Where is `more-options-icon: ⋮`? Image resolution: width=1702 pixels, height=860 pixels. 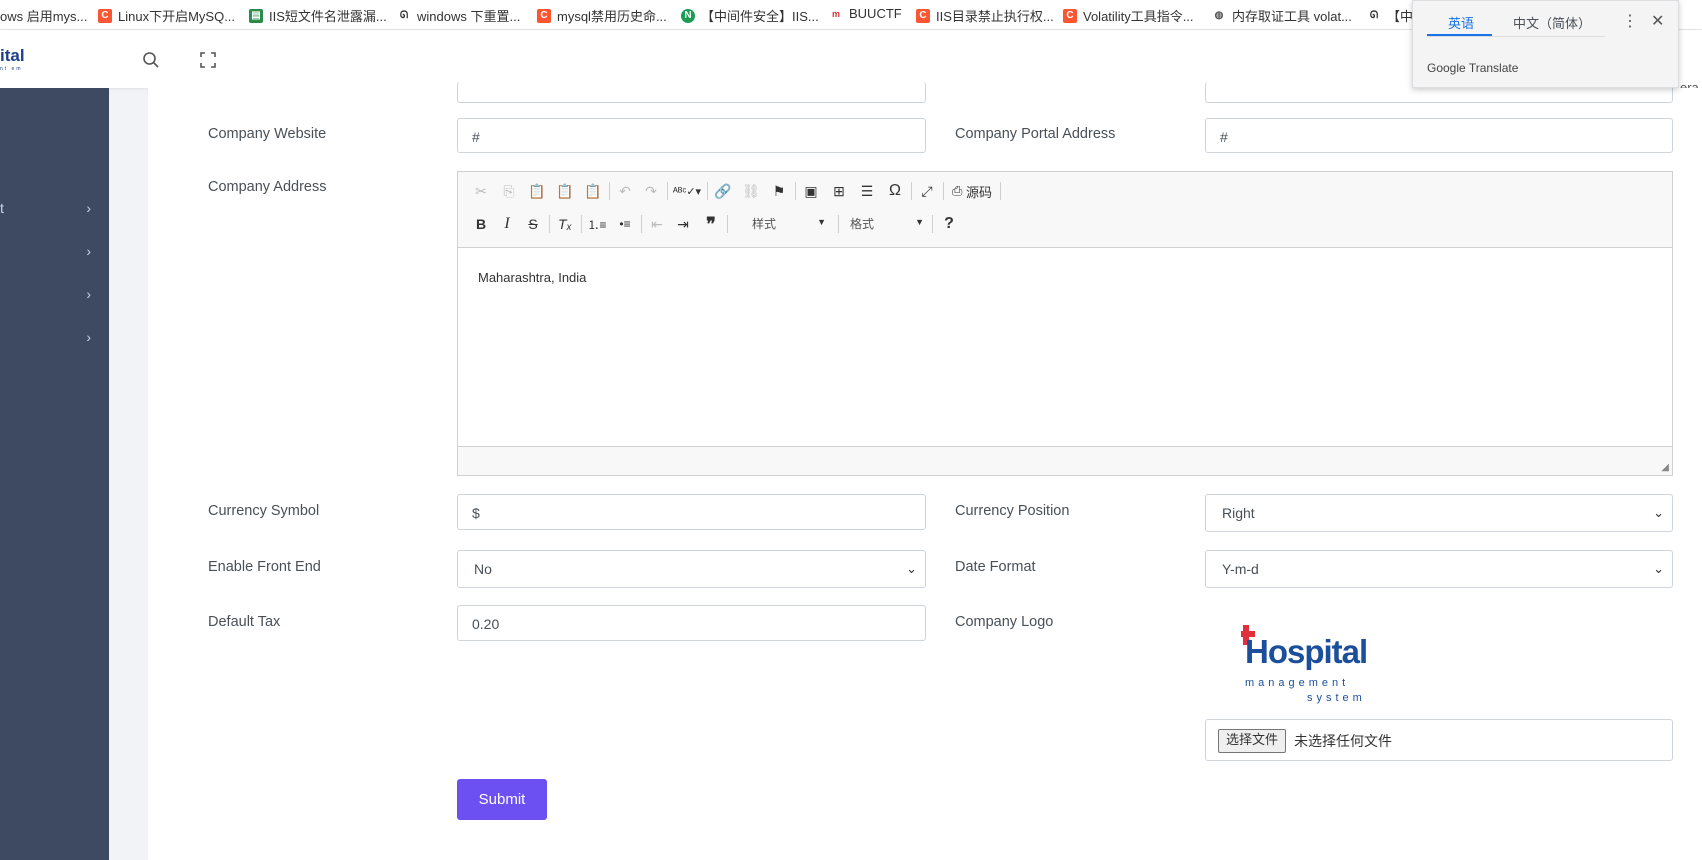
more-options-icon: ⋮ is located at coordinates (1630, 21).